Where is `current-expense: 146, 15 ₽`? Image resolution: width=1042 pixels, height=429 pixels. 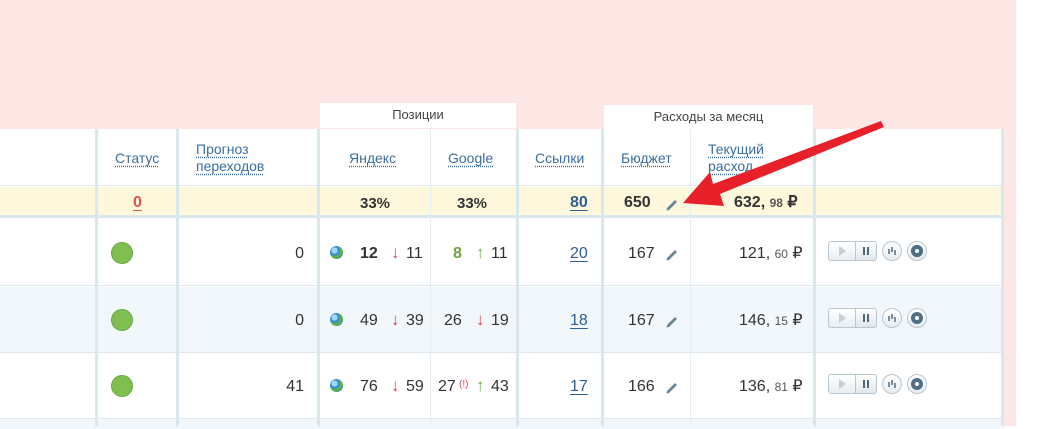 current-expense: 146, 15 ₽ is located at coordinates (771, 320).